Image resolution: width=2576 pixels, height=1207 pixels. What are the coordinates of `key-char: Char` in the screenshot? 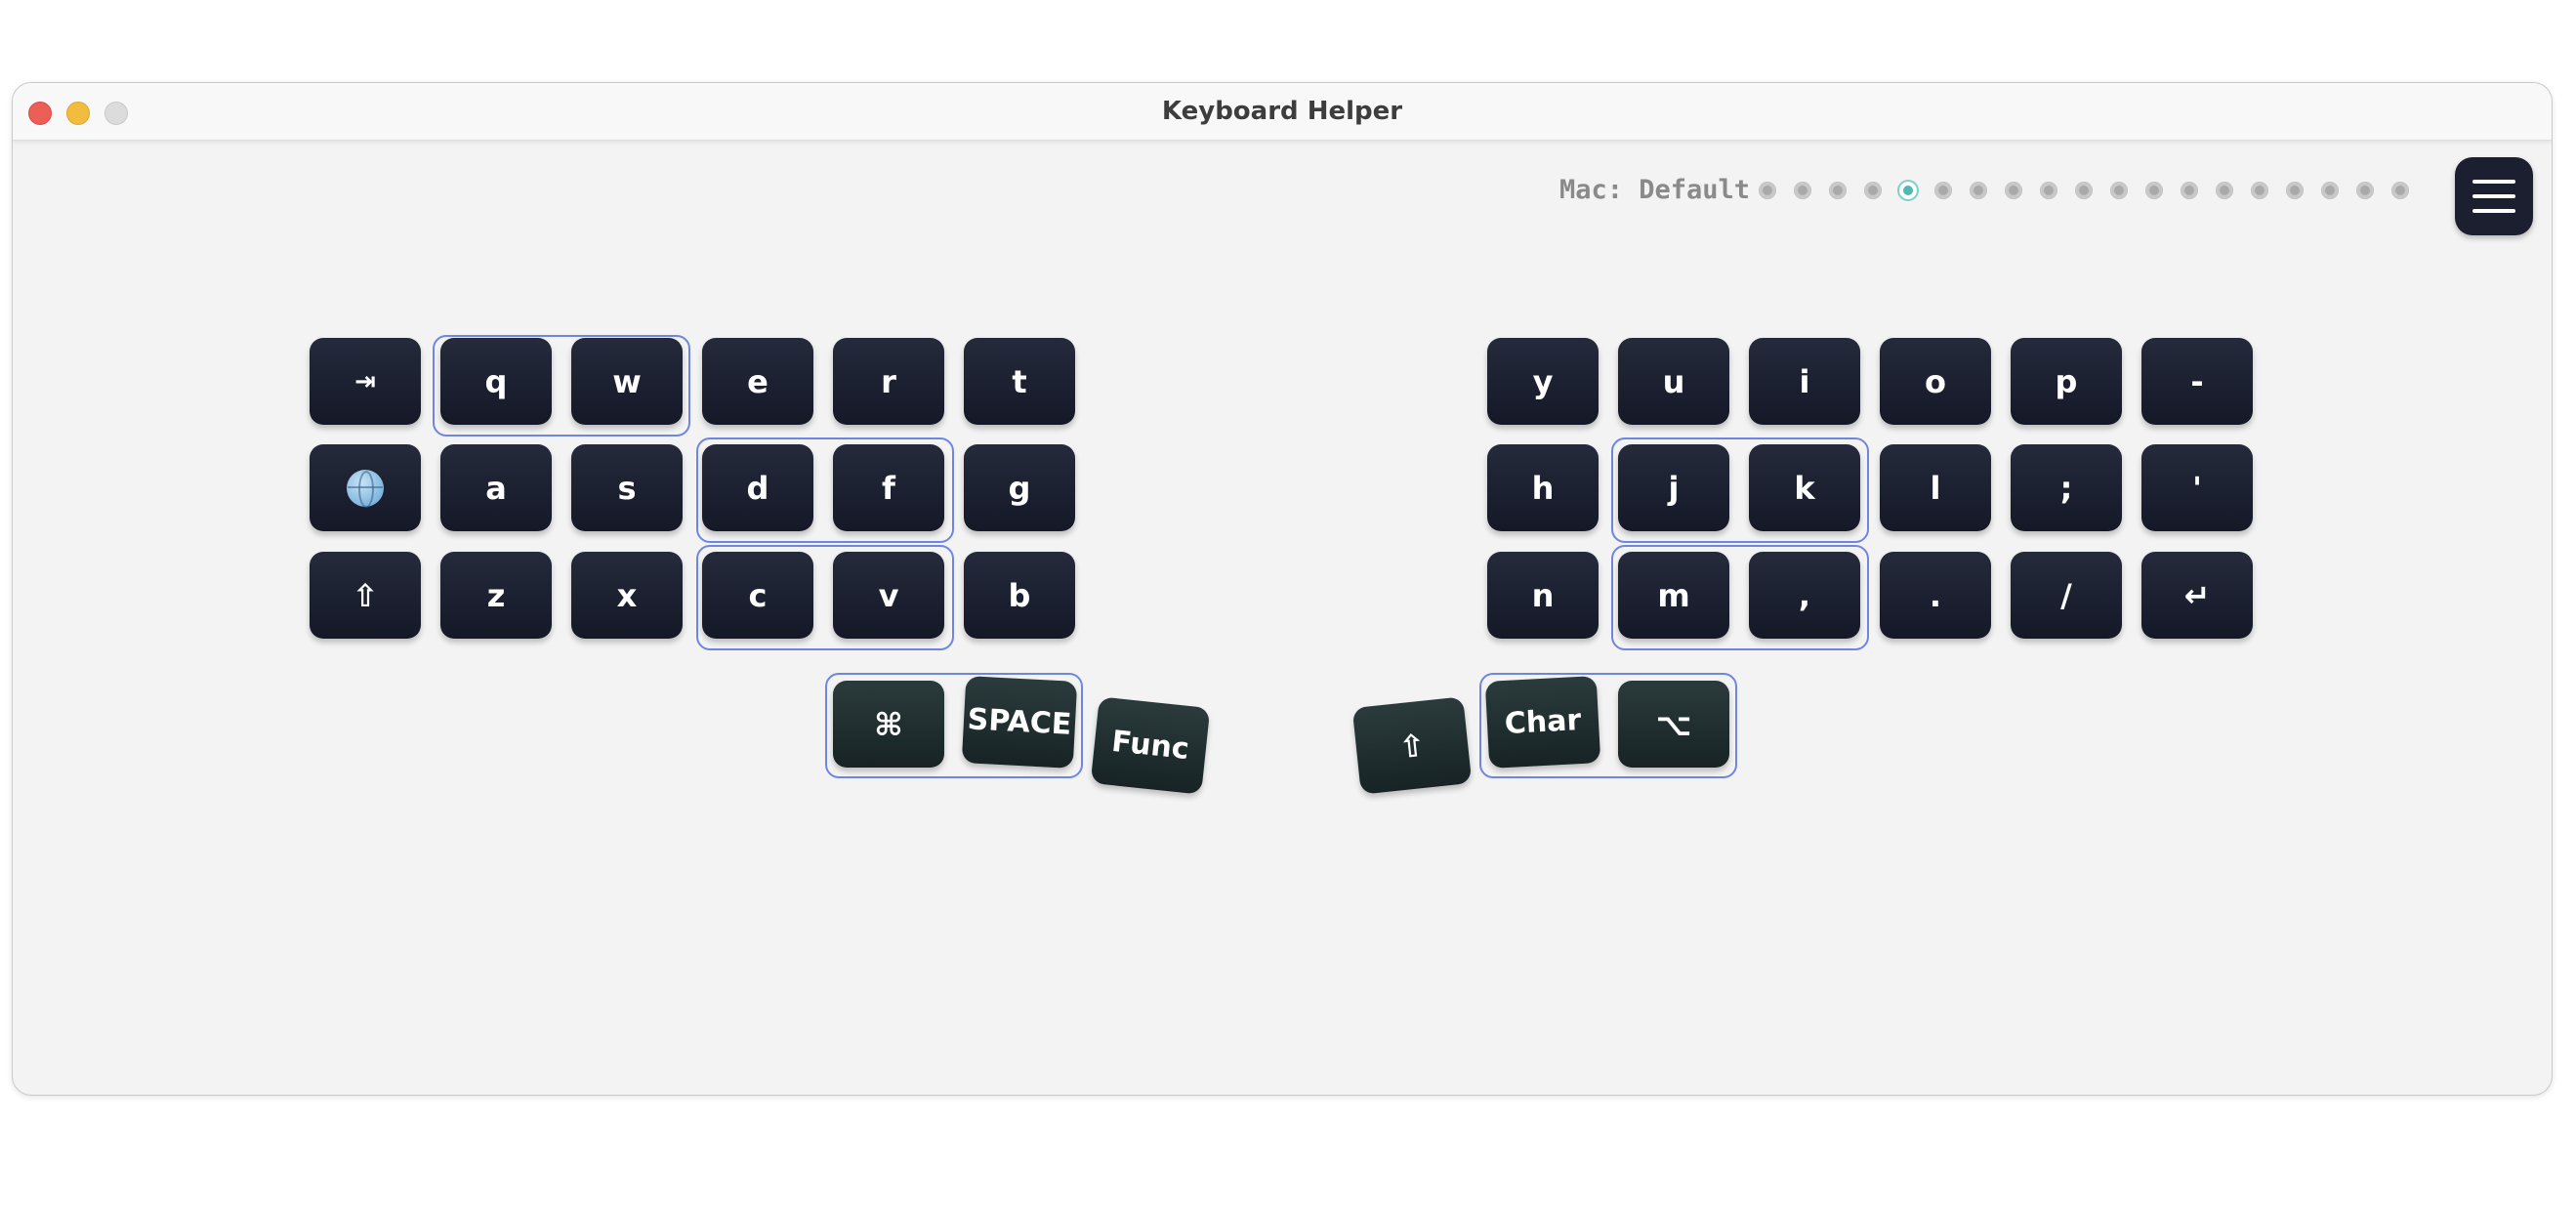 It's located at (1543, 722).